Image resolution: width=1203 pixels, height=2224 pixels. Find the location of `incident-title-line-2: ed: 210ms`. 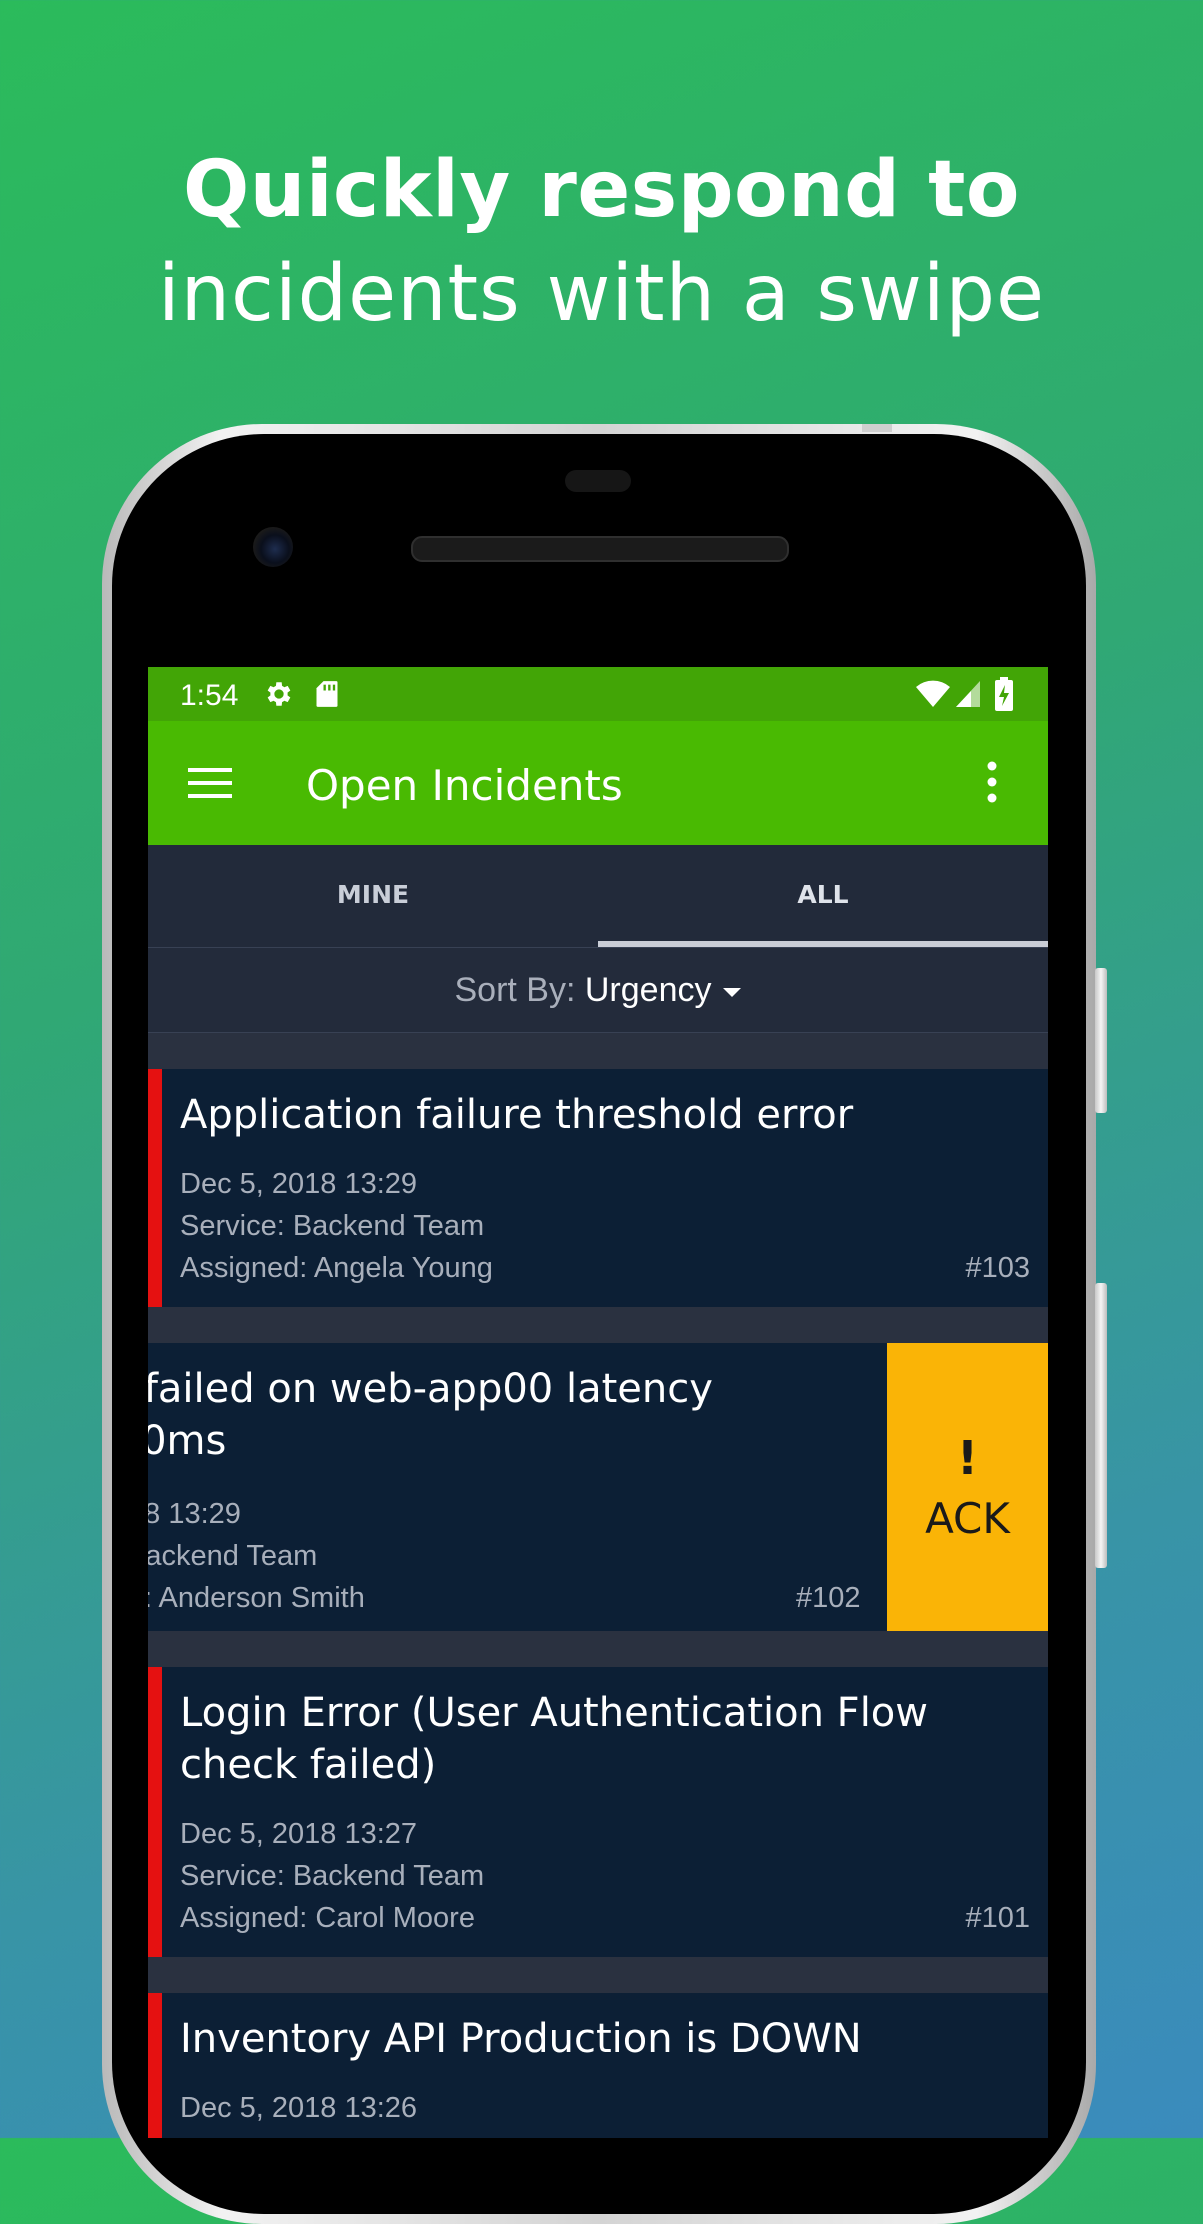

incident-title-line-2: ed: 210ms is located at coordinates (187, 1441).